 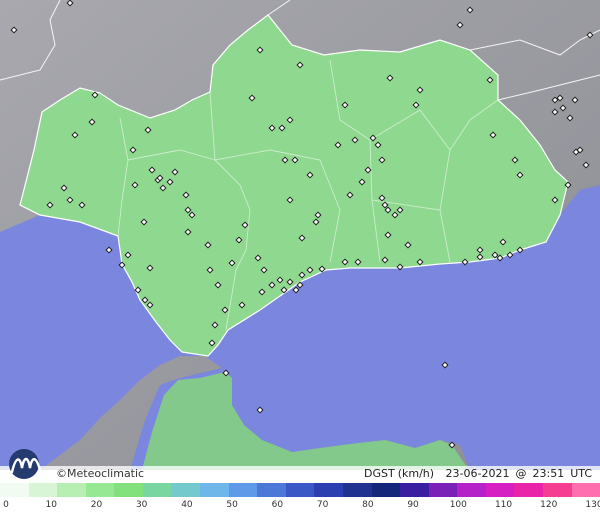 What do you see at coordinates (458, 505) in the screenshot?
I see `color-scale-tick-label: 100` at bounding box center [458, 505].